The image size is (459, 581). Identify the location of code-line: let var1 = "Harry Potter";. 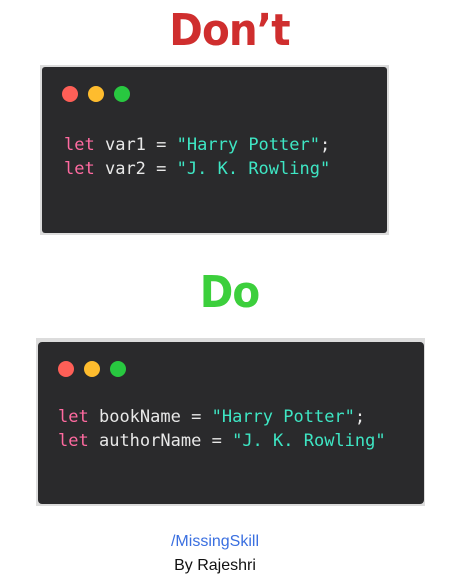
(197, 145).